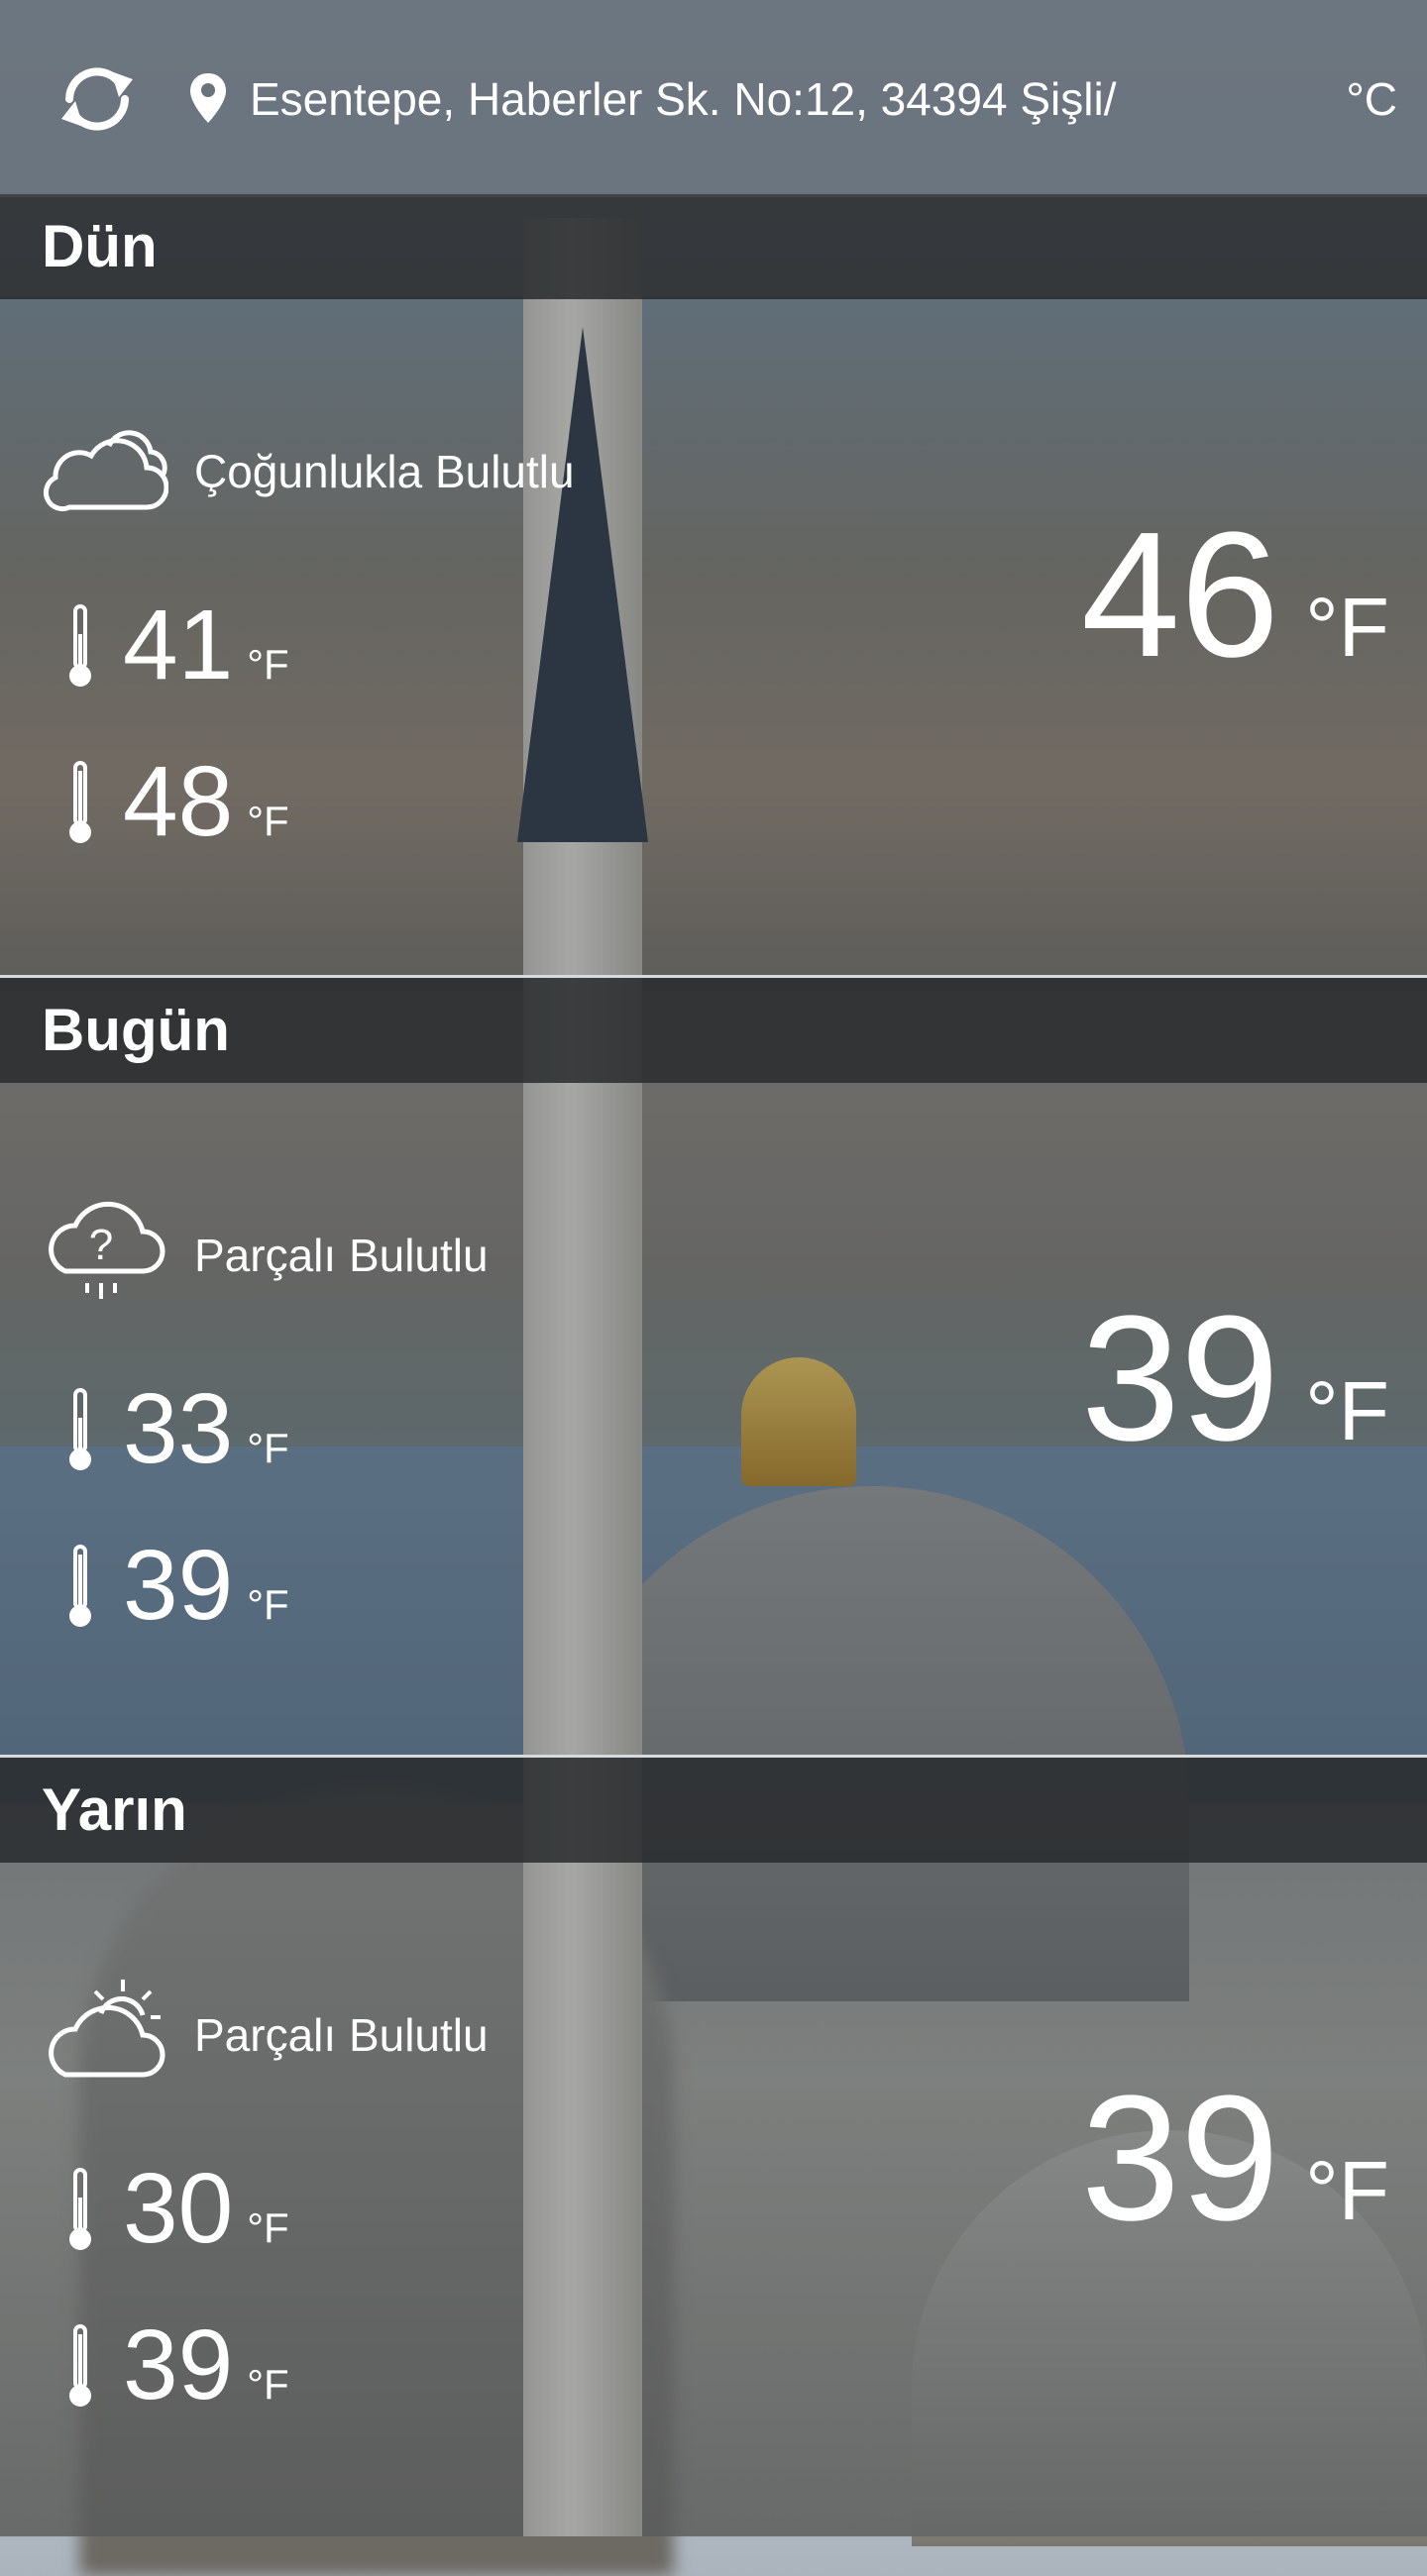 The height and width of the screenshot is (2576, 1427). I want to click on low-temp: 30 °F, so click(206, 2208).